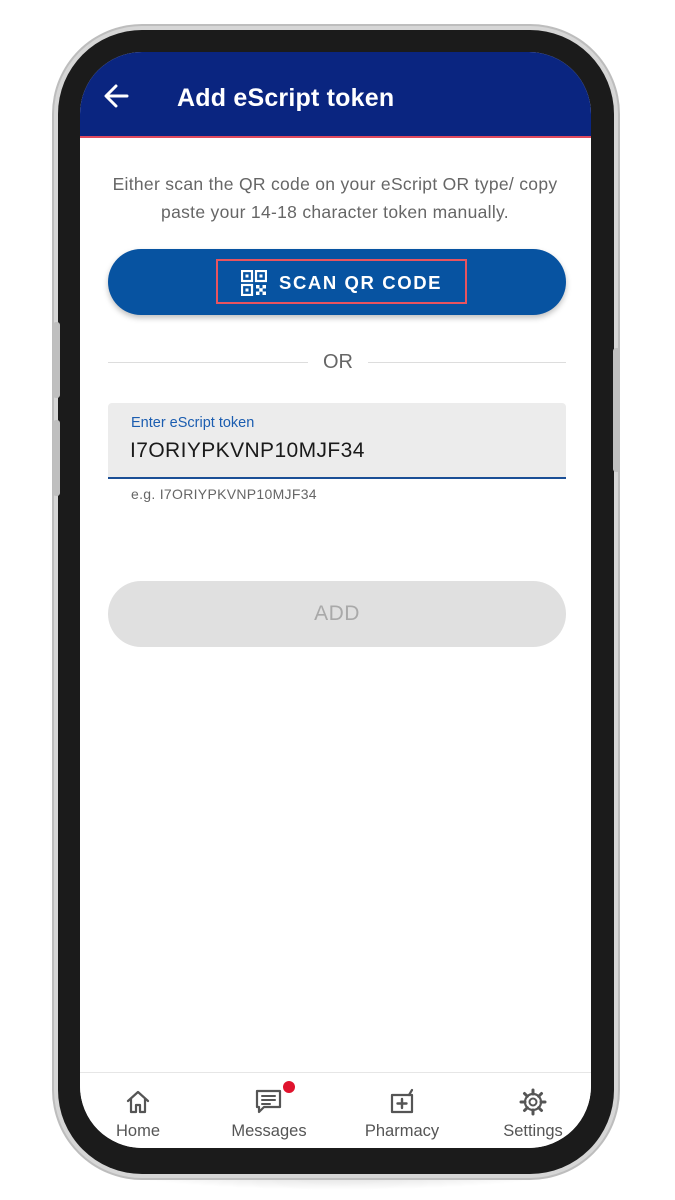  I want to click on gear-icon, so click(533, 1102).